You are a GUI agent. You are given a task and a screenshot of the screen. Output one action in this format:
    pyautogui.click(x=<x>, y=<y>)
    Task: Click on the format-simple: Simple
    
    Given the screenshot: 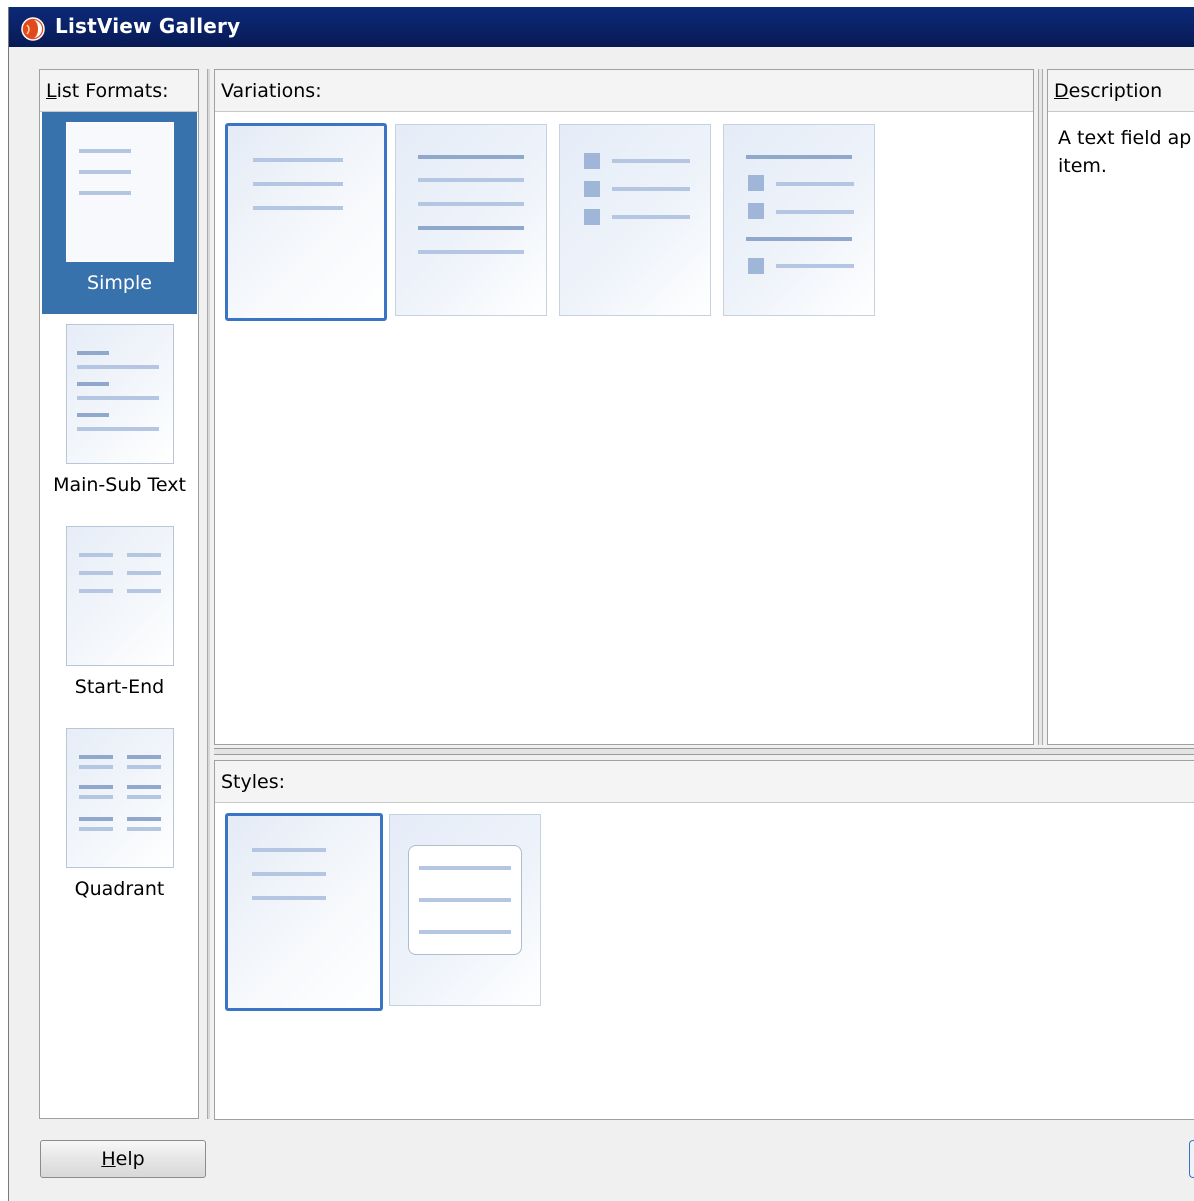 What is the action you would take?
    pyautogui.click(x=119, y=213)
    